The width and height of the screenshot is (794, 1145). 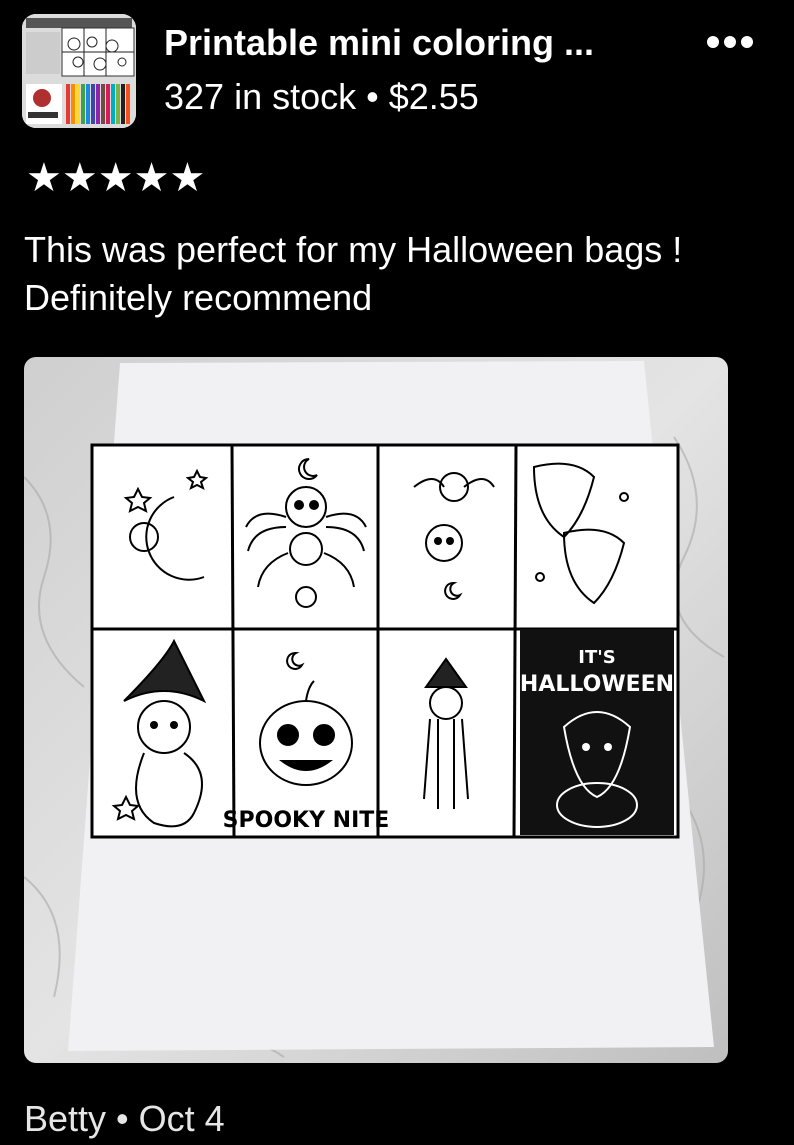 What do you see at coordinates (116, 178) in the screenshot?
I see `star-rating: ★★★★★` at bounding box center [116, 178].